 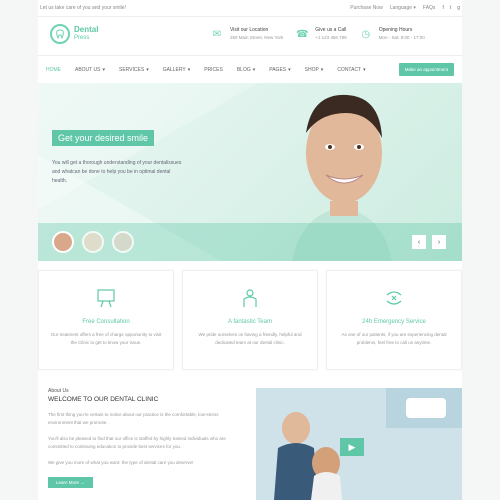 What do you see at coordinates (426, 69) in the screenshot?
I see `appointment-button: Make an appointment` at bounding box center [426, 69].